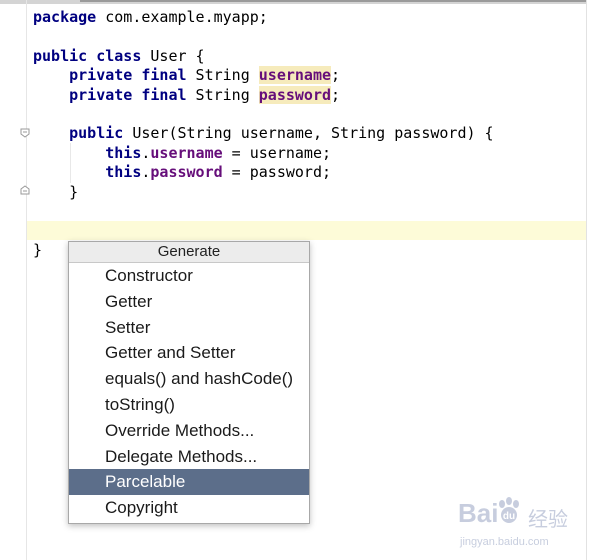 This screenshot has height=560, width=602. Describe the element at coordinates (150, 17) in the screenshot. I see `code-line-1: package com.example.myapp;` at that location.